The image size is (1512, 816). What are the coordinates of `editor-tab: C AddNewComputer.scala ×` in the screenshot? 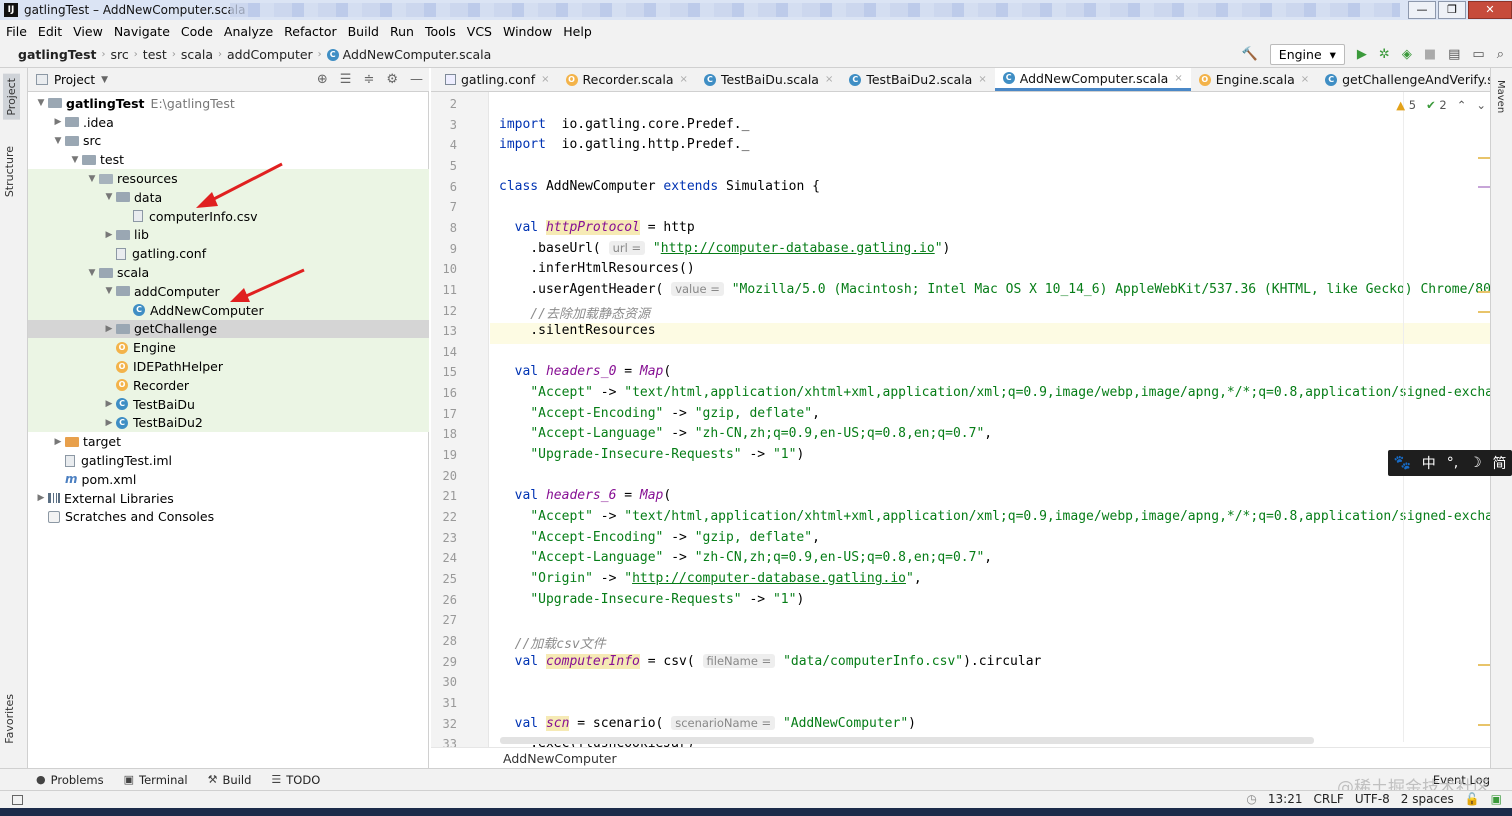 It's located at (1092, 79).